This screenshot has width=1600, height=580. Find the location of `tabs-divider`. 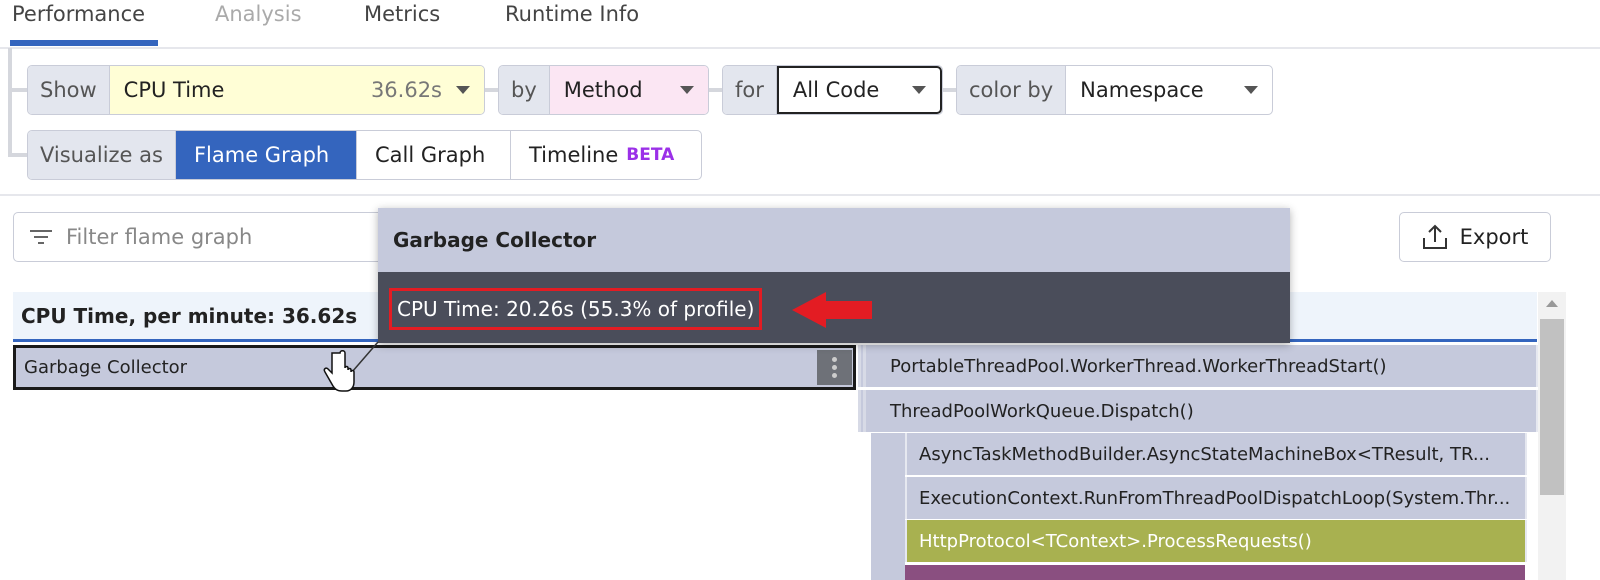

tabs-divider is located at coordinates (800, 48).